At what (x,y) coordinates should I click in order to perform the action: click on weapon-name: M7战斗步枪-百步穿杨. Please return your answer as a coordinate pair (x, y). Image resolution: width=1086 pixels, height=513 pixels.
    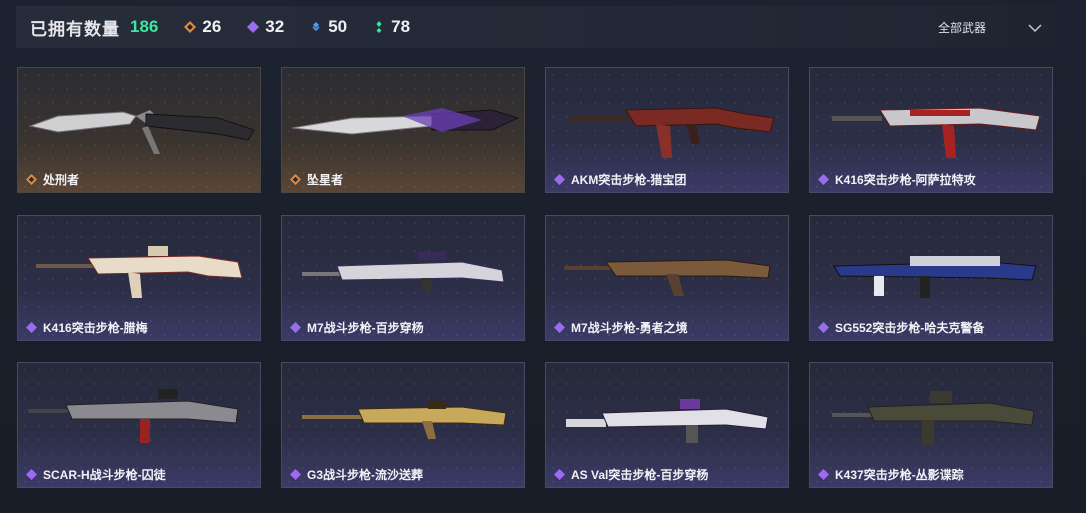
    Looking at the image, I should click on (365, 328).